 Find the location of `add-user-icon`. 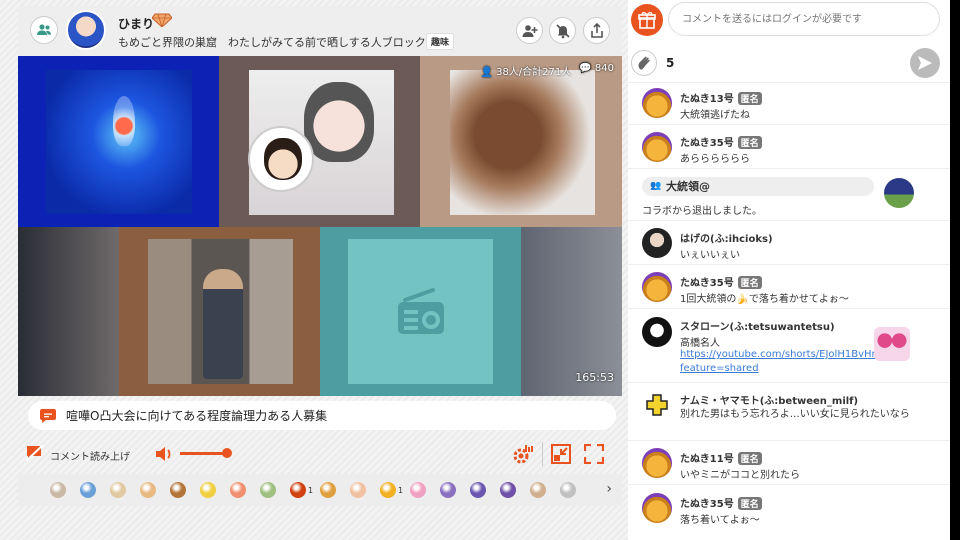

add-user-icon is located at coordinates (529, 30).